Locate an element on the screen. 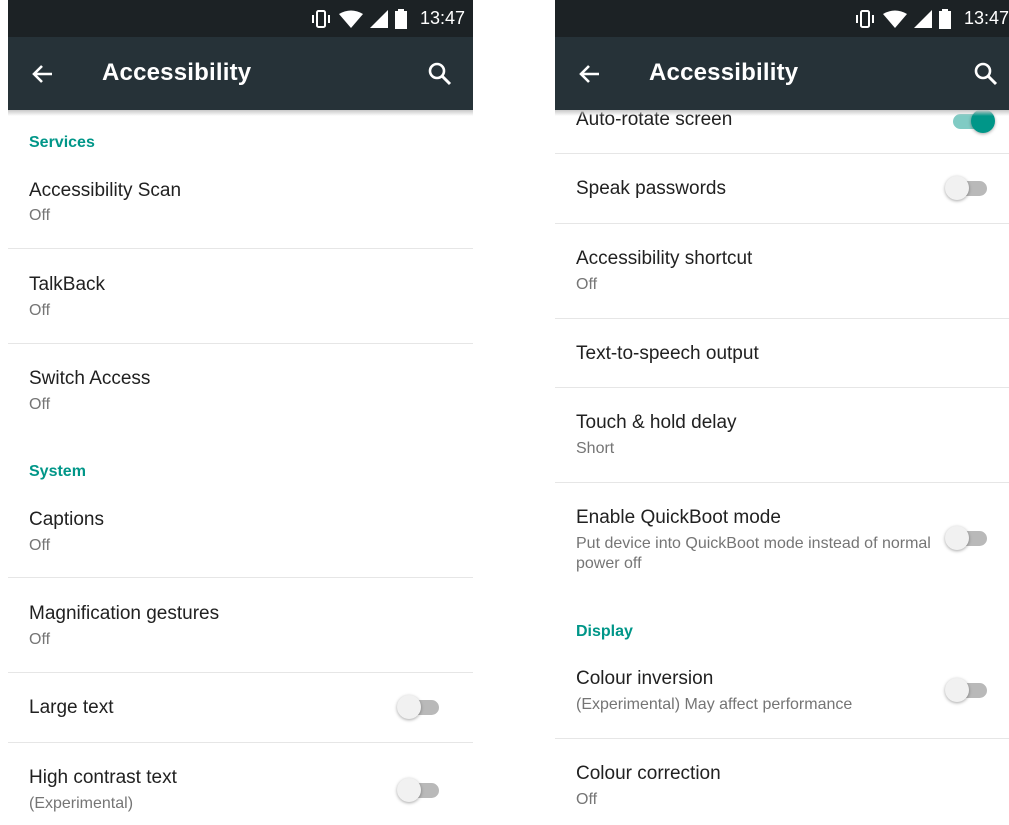 The image size is (1009, 825). item-title: TalkBack is located at coordinates (67, 284).